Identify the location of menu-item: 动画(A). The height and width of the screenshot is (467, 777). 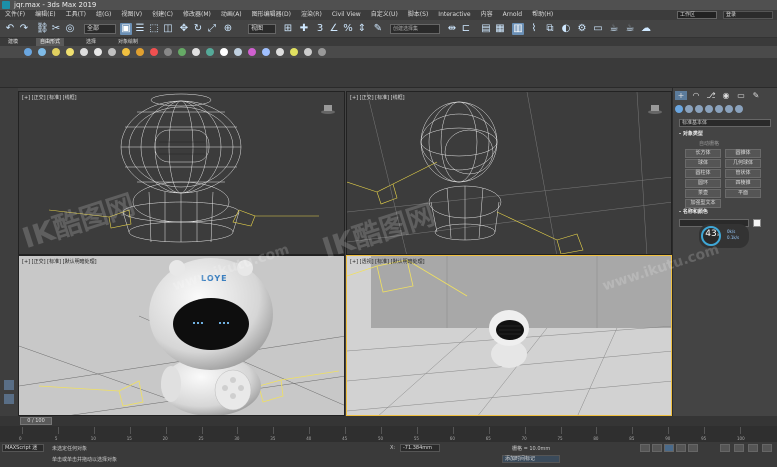
(231, 15).